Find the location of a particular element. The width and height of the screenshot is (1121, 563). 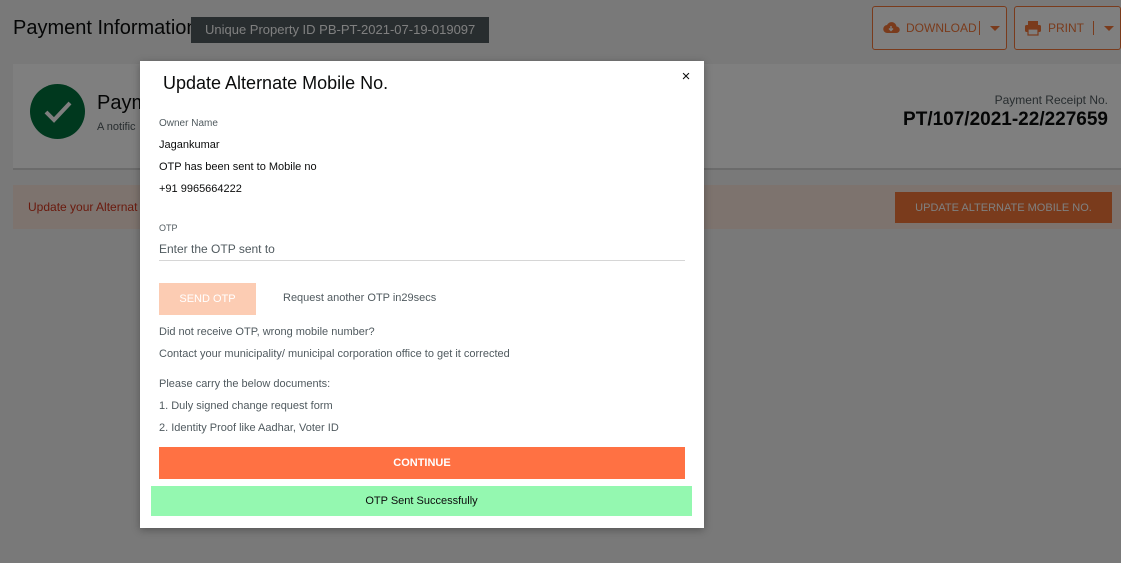

mobile-number: +91 9965664222 is located at coordinates (200, 189).